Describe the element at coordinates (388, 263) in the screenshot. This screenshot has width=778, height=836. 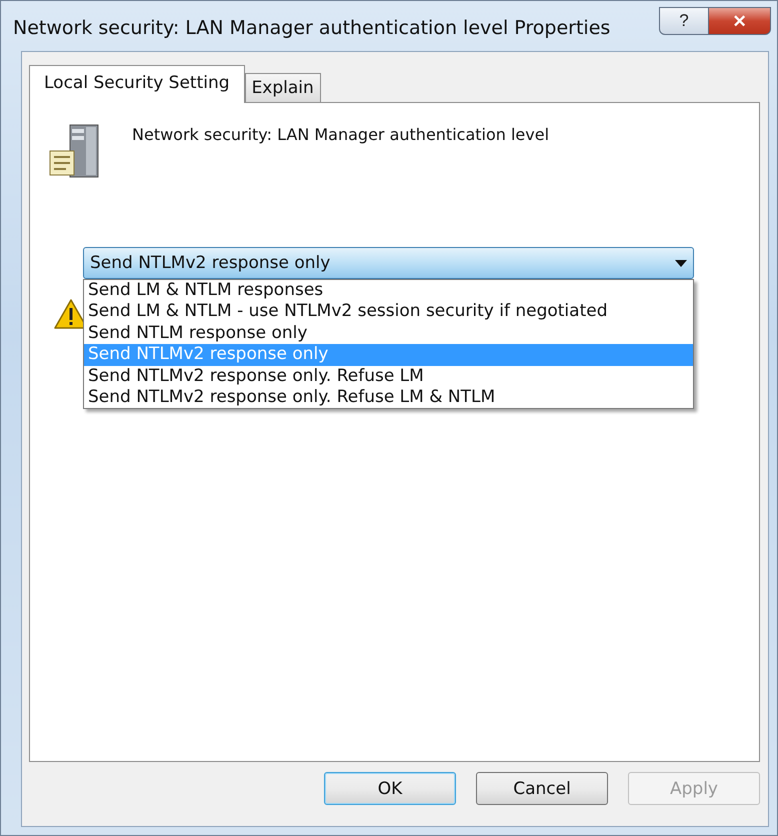
I see `authentication-level-dropdown: Send NTLMv2 response only` at that location.